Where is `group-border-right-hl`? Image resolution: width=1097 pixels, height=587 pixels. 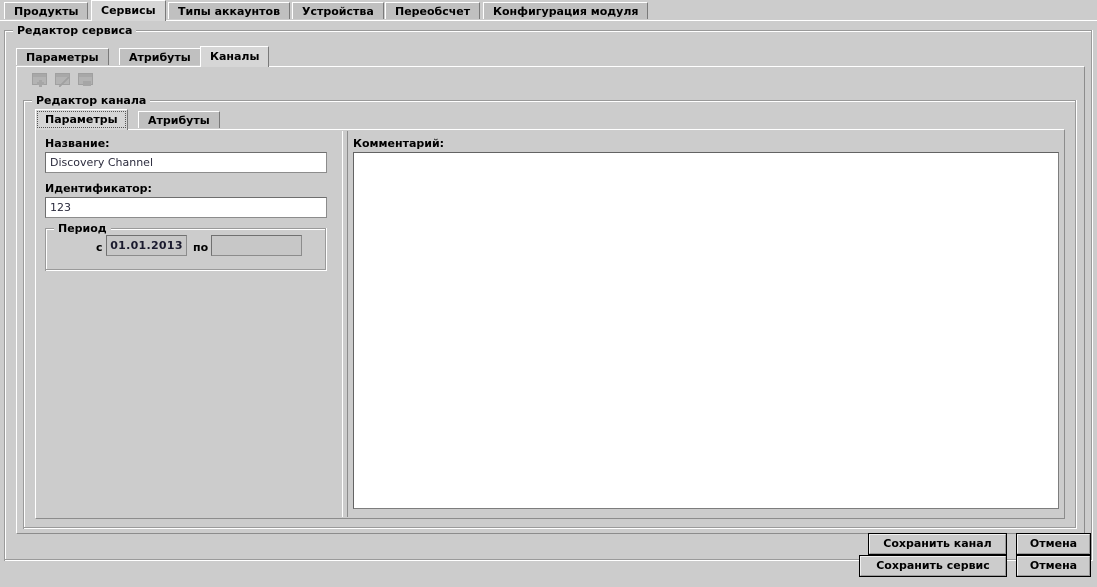
group-border-right-hl is located at coordinates (1092, 295).